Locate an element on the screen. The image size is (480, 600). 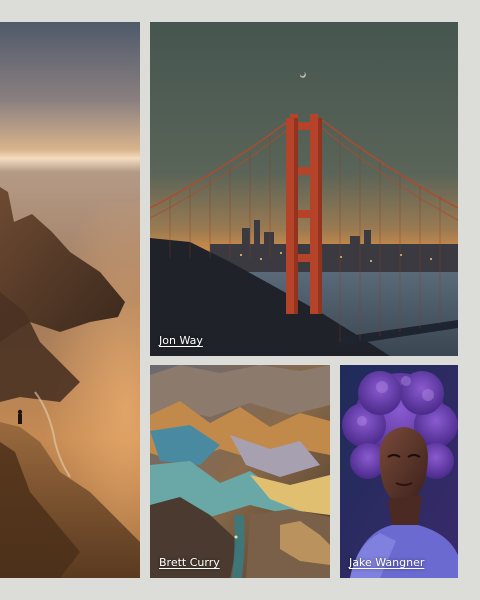
photo-tile-portrait: Jake Wangner is located at coordinates (399, 471).